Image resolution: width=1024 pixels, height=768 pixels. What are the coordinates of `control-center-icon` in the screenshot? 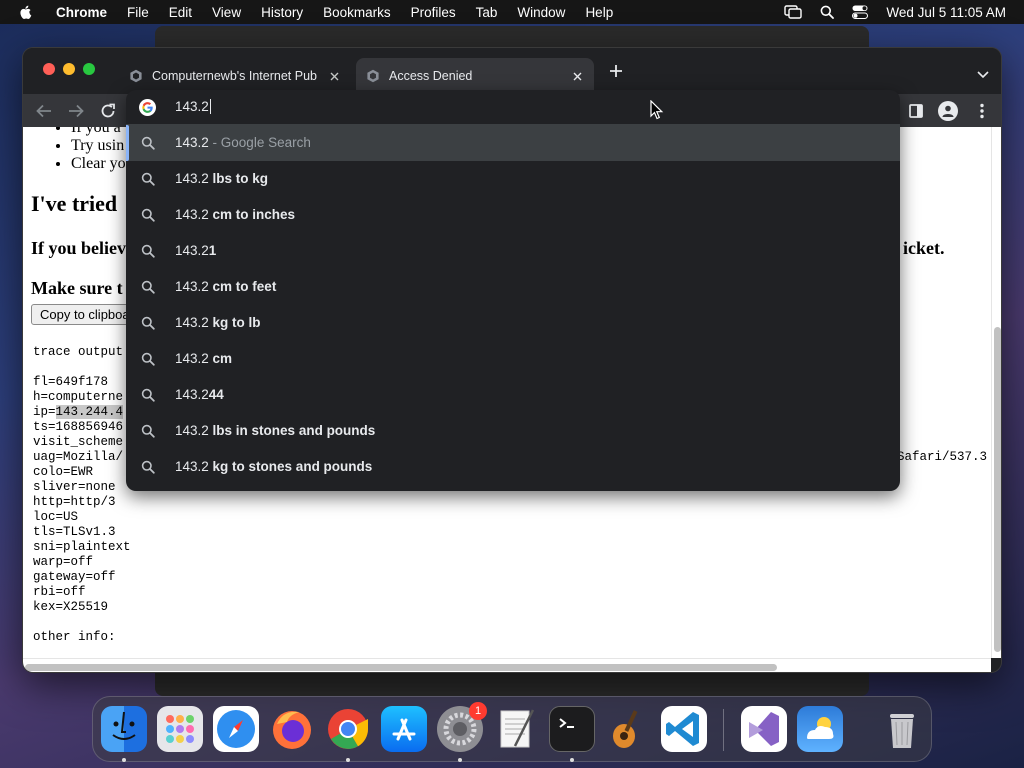 It's located at (860, 12).